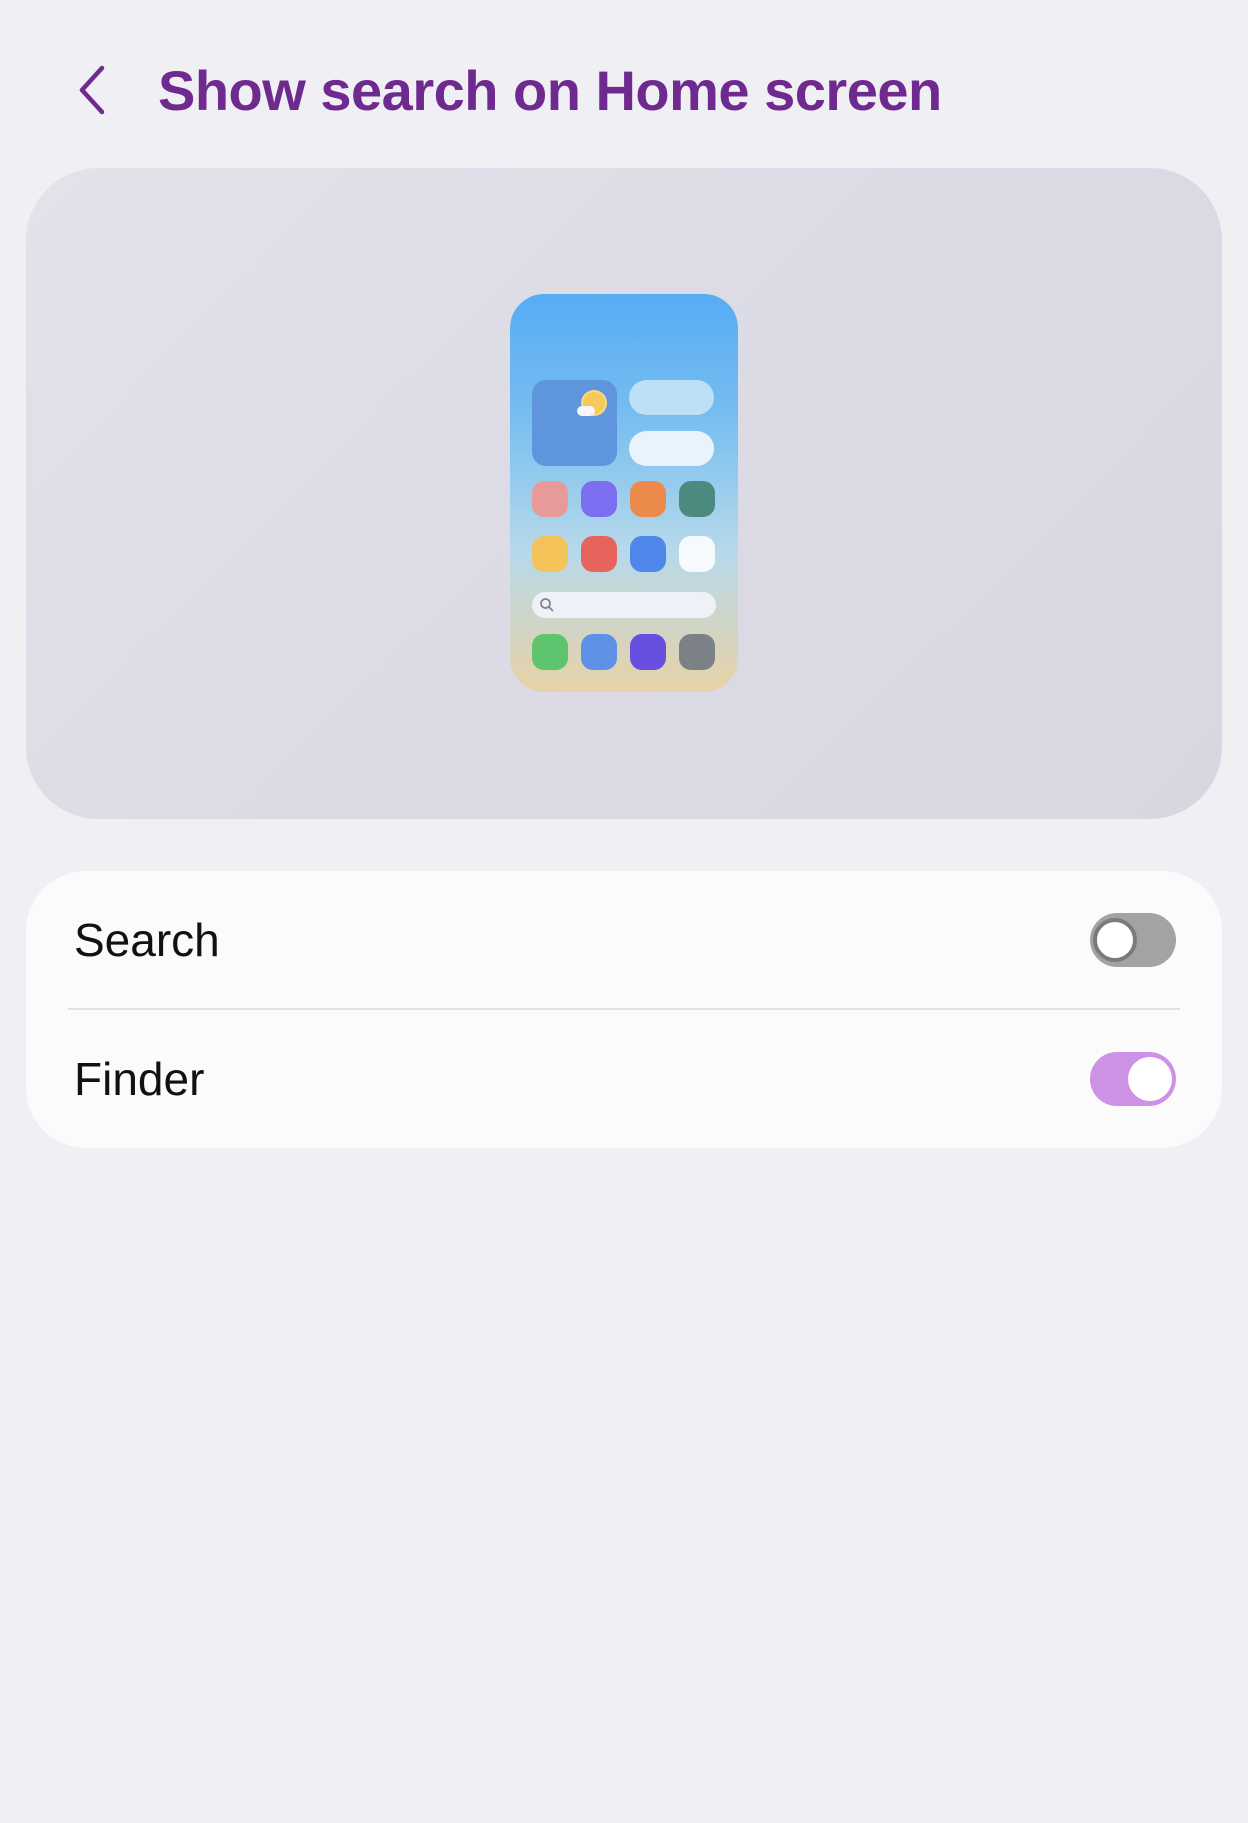  Describe the element at coordinates (624, 605) in the screenshot. I see `home-search-bar-illustration` at that location.